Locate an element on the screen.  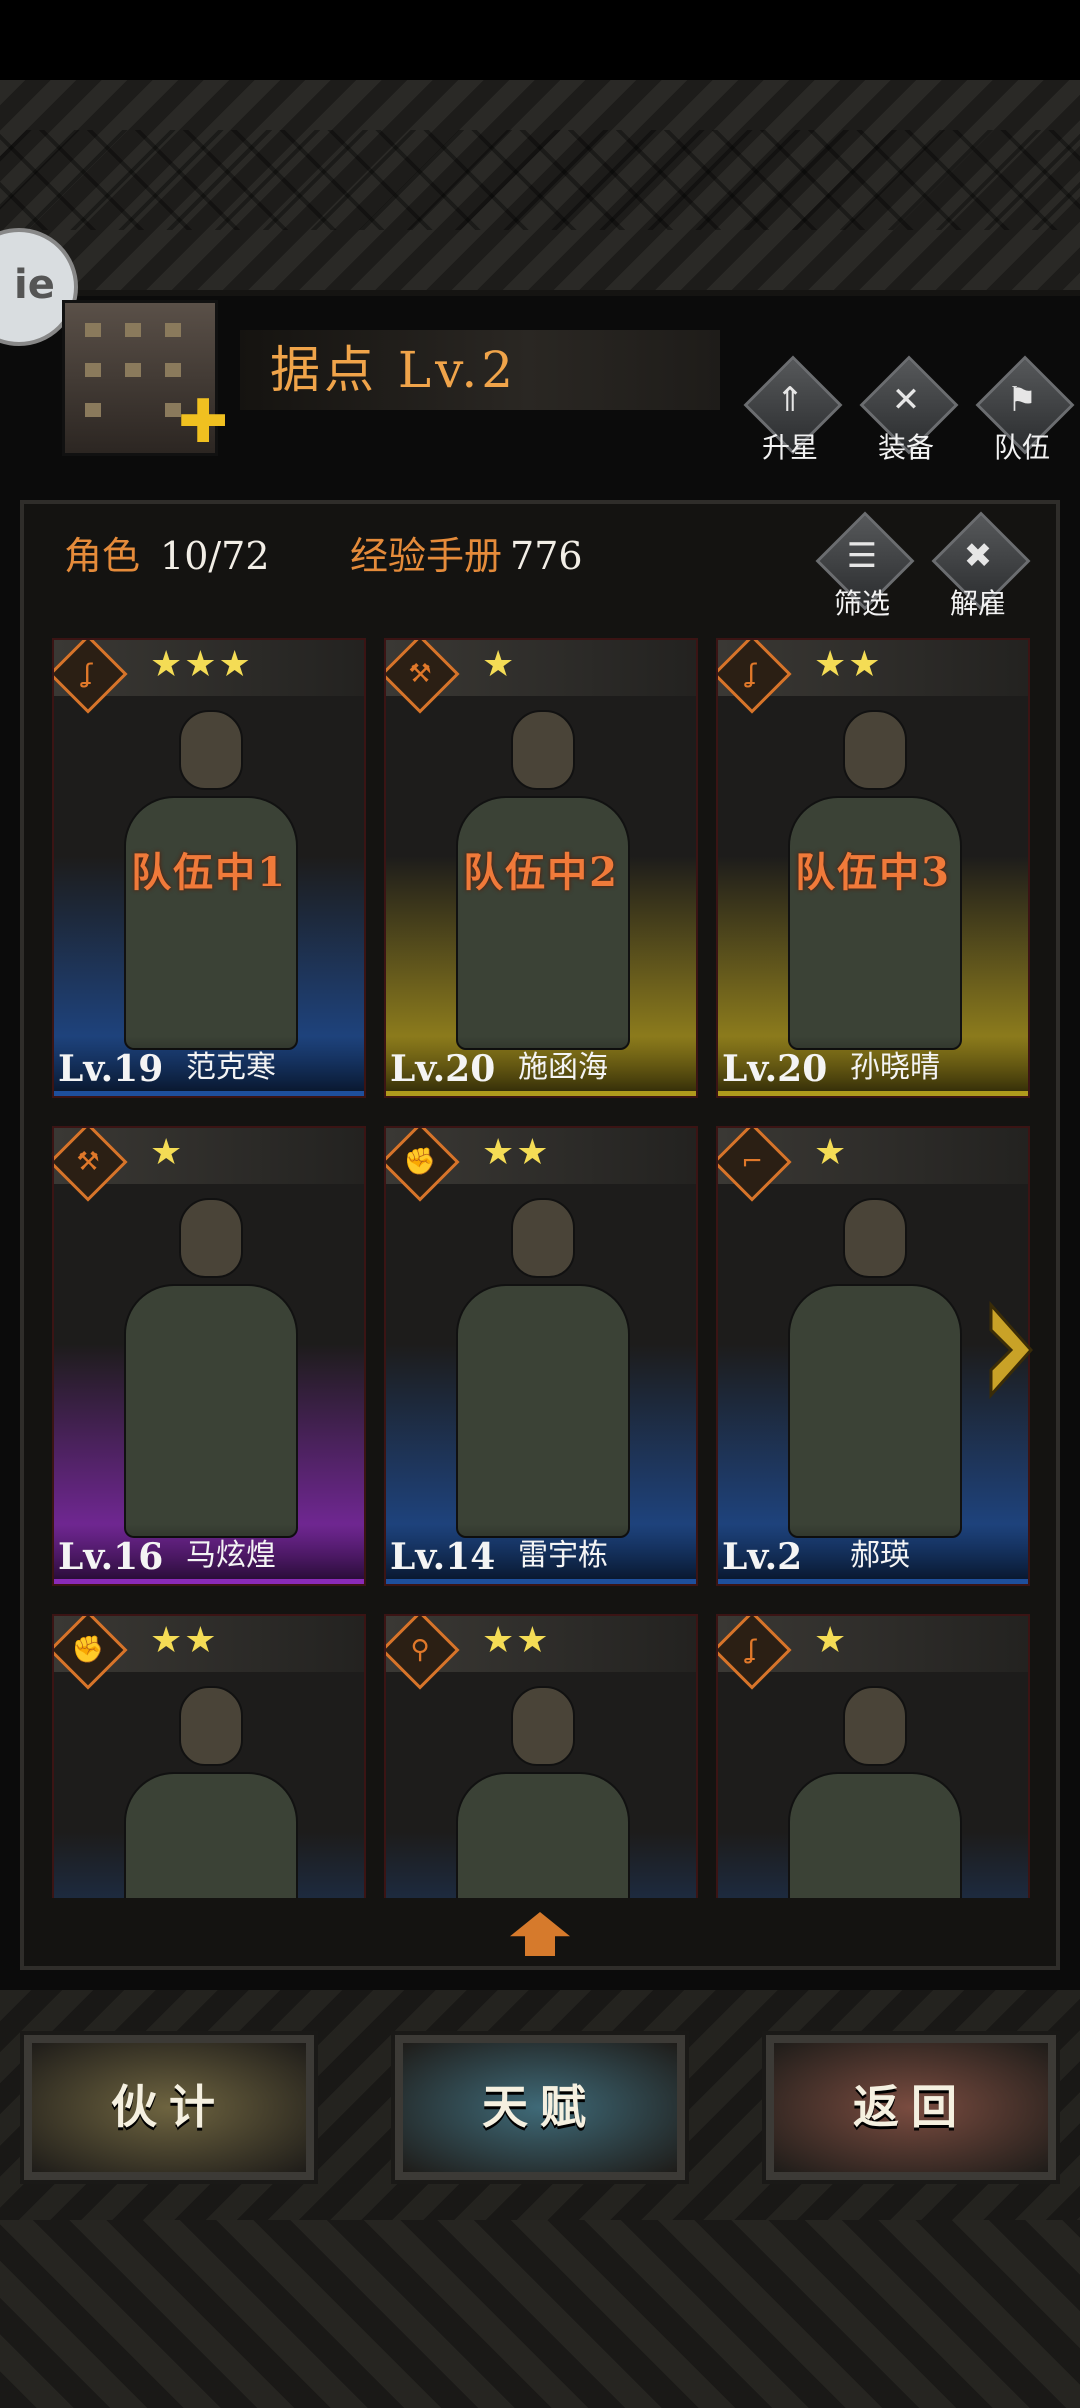
page-title: 据点 Lv.2 is located at coordinates (394, 370).